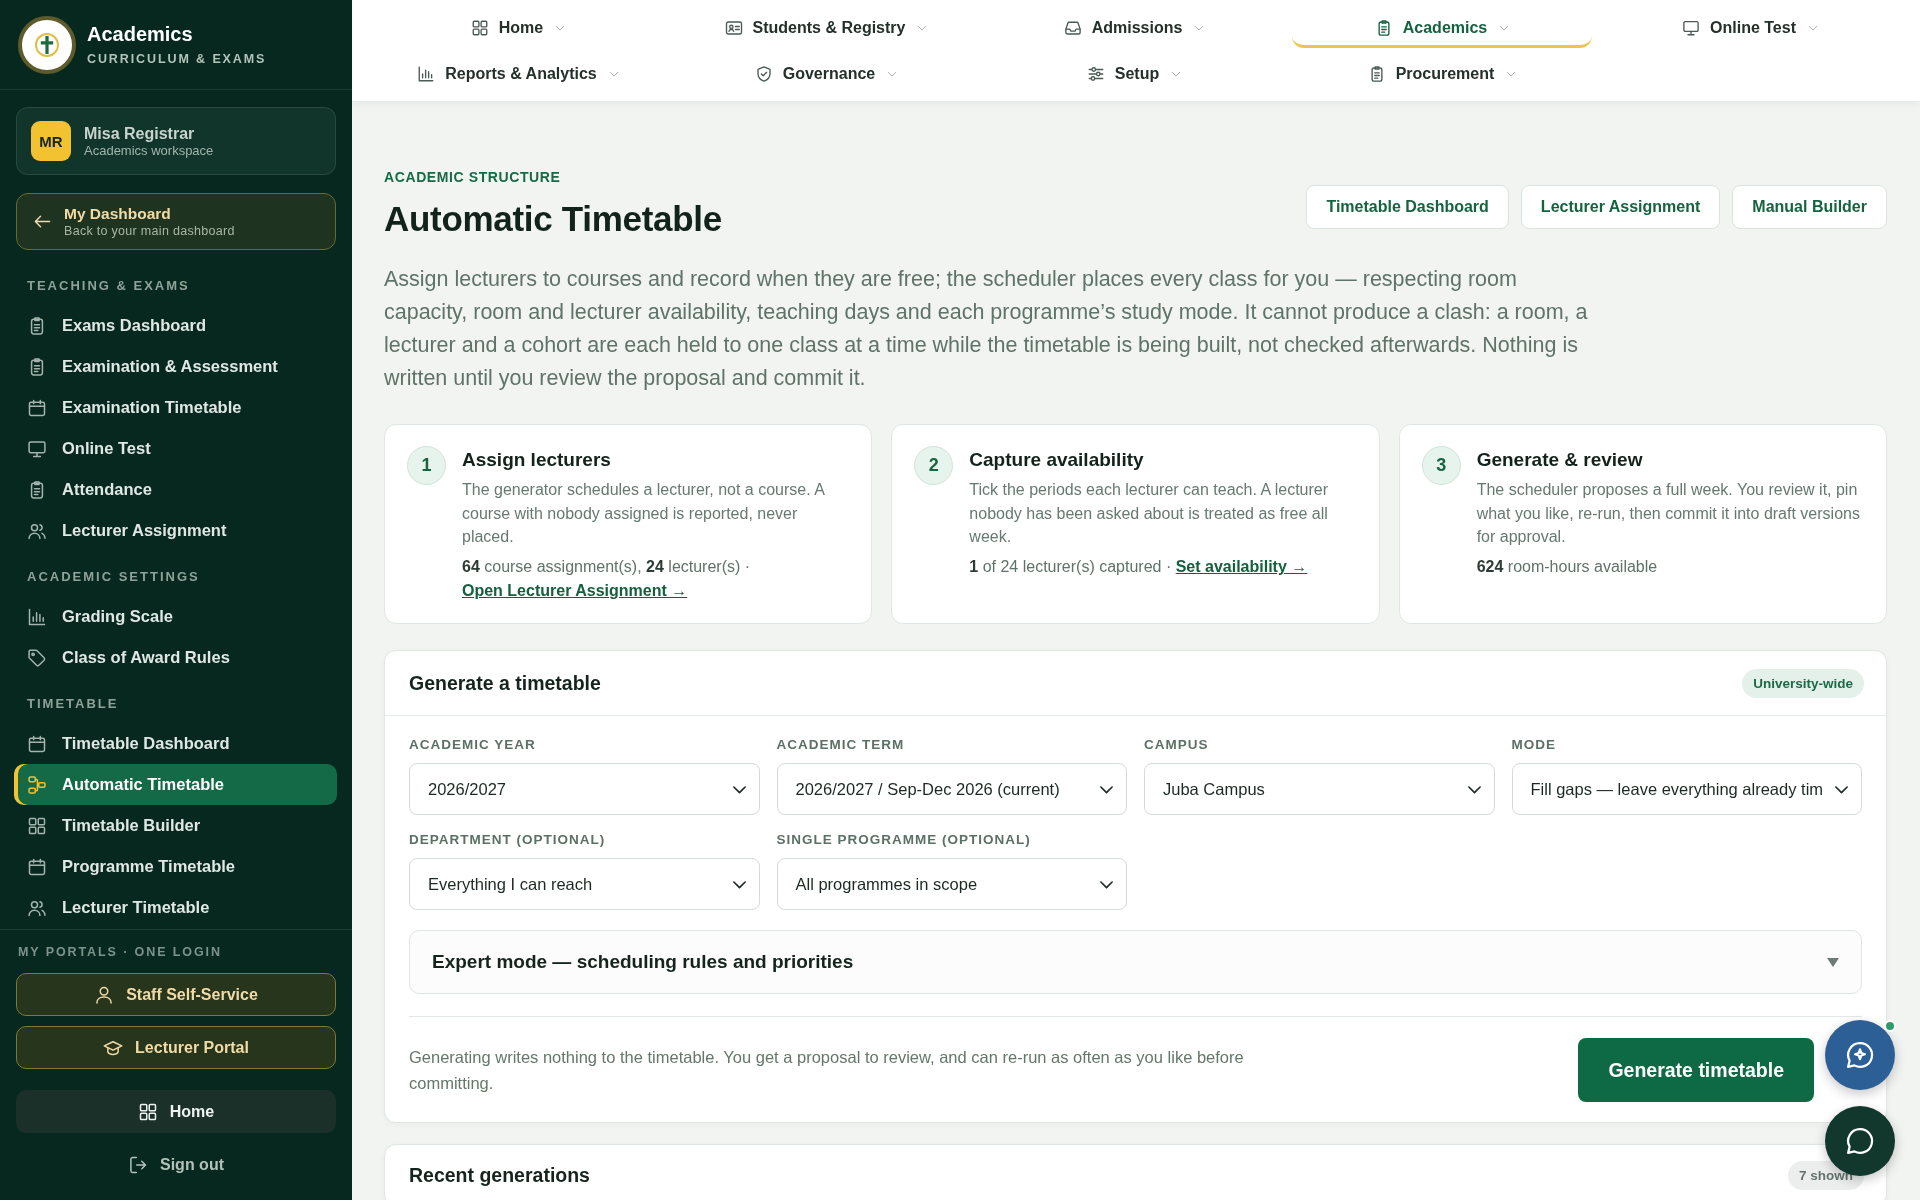 The image size is (1920, 1200). Describe the element at coordinates (1442, 28) in the screenshot. I see `top-nav-item: Academics` at that location.